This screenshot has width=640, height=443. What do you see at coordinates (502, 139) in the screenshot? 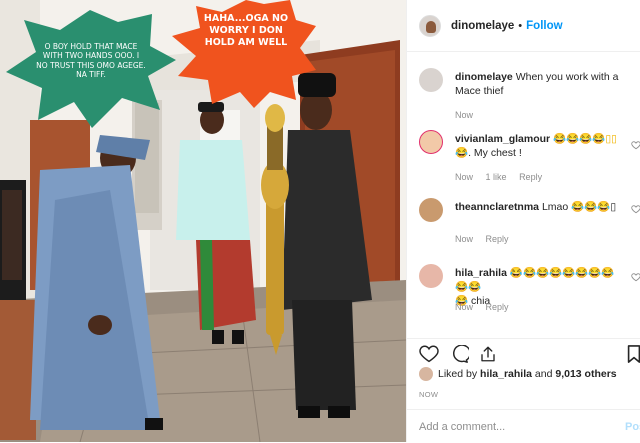
I see `comment-username: vivianlam_glamour` at bounding box center [502, 139].